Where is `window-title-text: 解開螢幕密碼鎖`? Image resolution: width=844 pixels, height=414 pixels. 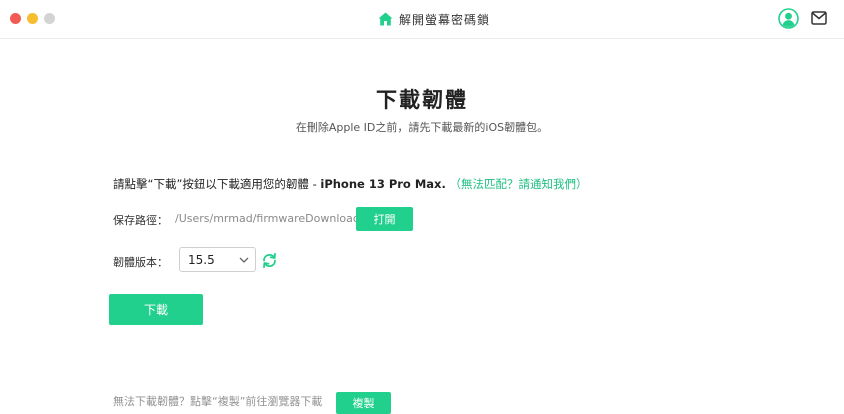
window-title-text: 解開螢幕密碼鎖 is located at coordinates (445, 19).